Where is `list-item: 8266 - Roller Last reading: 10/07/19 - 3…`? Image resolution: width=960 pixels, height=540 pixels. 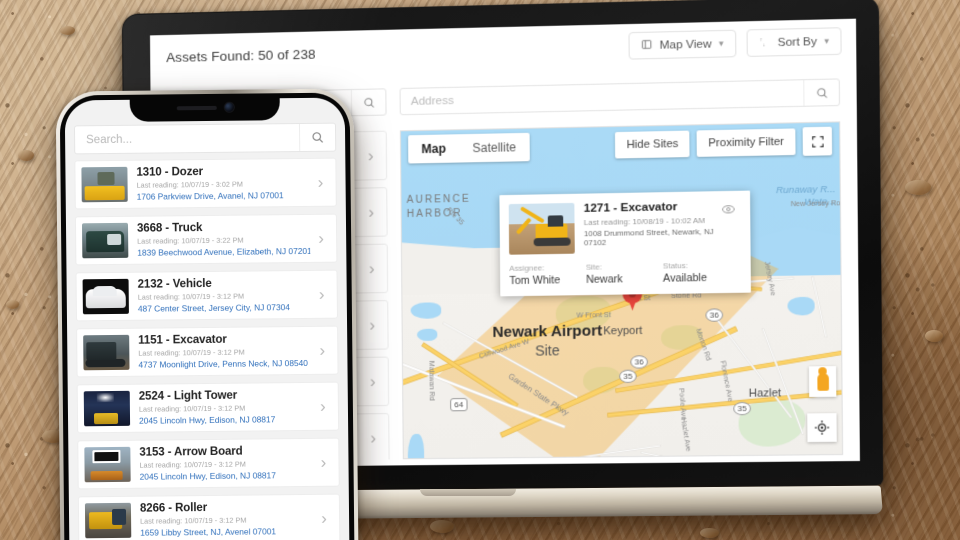 list-item: 8266 - Roller Last reading: 10/07/19 - 3… is located at coordinates (209, 516).